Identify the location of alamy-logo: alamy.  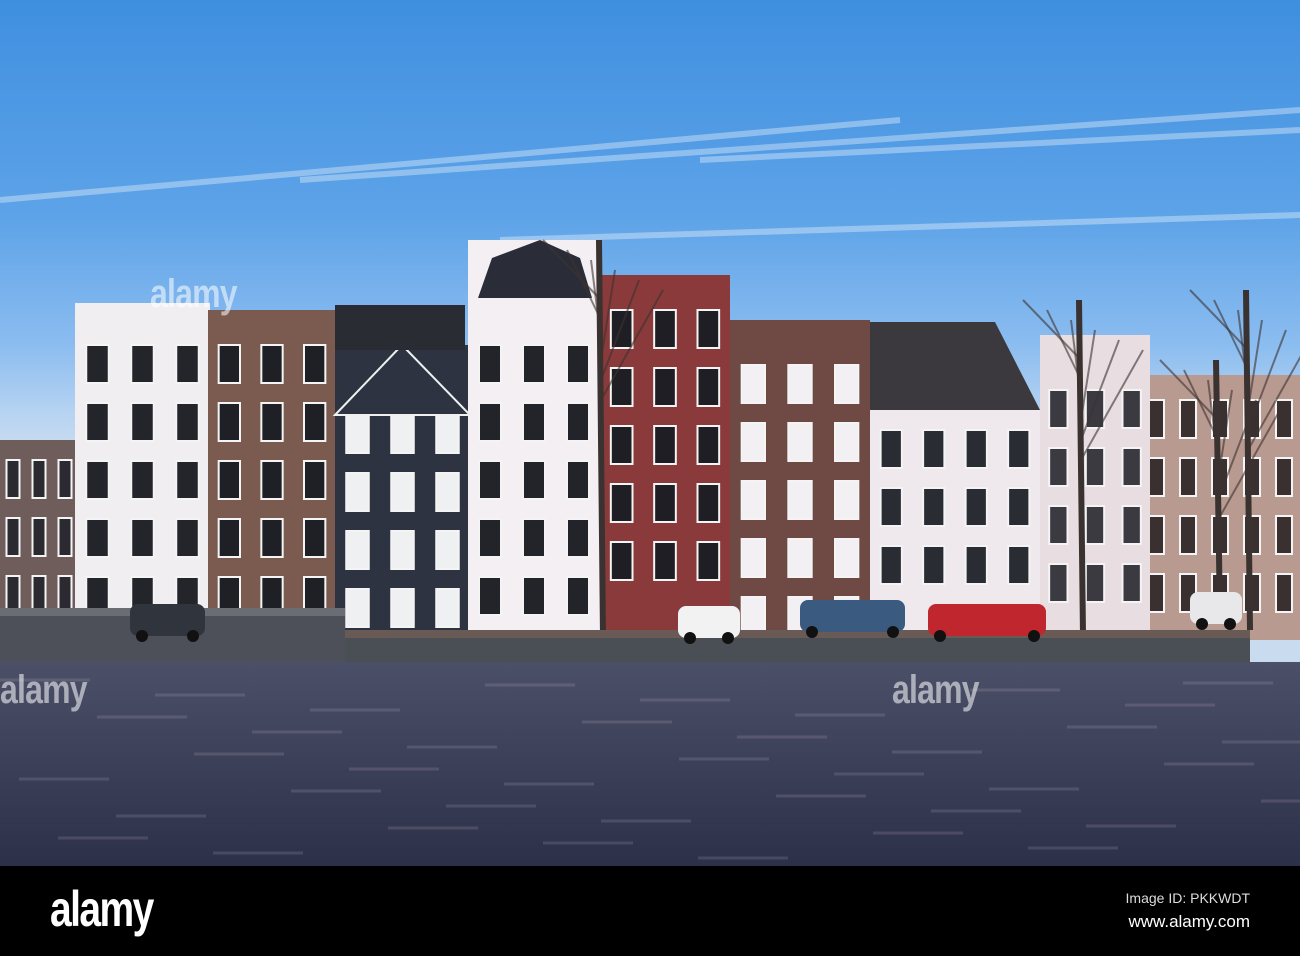
(102, 909).